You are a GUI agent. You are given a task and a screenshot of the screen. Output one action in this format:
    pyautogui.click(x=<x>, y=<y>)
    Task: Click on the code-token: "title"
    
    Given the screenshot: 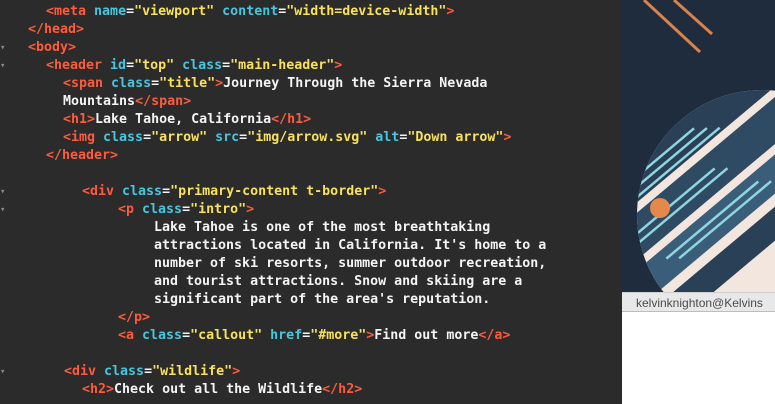 What is the action you would take?
    pyautogui.click(x=187, y=83)
    